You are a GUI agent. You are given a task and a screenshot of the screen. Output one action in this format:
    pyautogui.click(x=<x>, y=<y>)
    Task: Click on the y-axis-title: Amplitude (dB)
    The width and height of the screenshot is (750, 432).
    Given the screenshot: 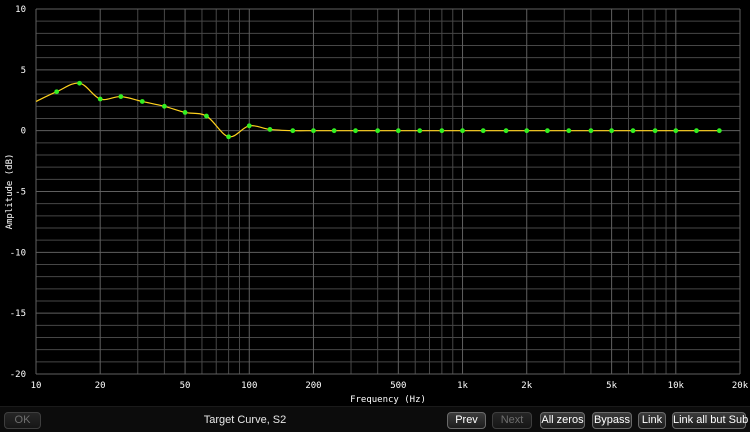 What is the action you would take?
    pyautogui.click(x=10, y=192)
    